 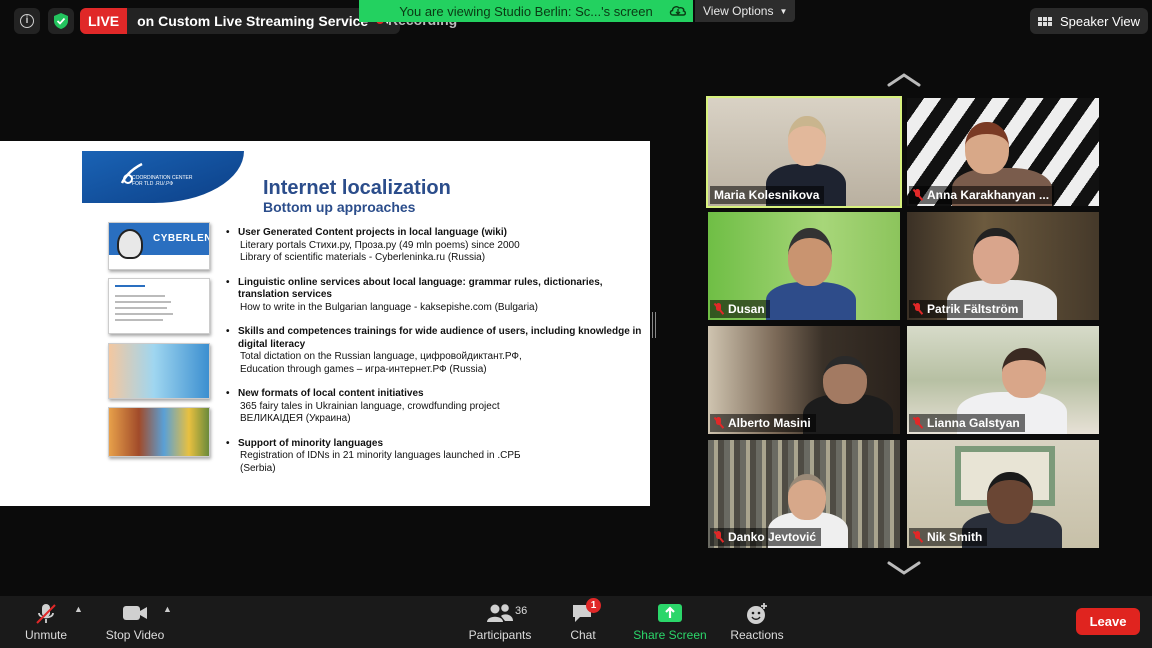 I want to click on participant-tile: Lianna Galstyan, so click(x=1003, y=380).